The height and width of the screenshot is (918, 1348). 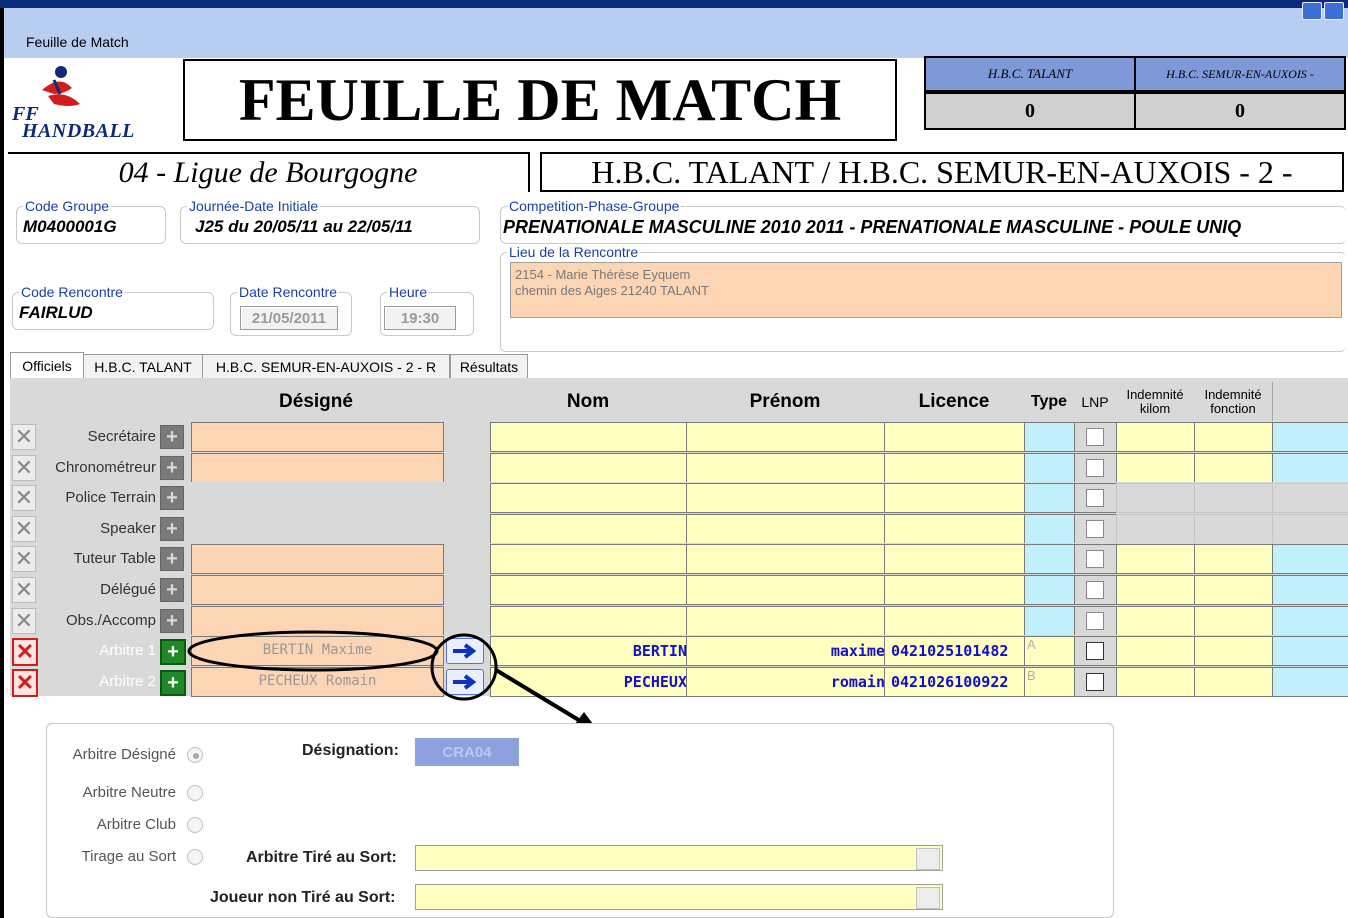 I want to click on radio-designe, so click(x=195, y=755).